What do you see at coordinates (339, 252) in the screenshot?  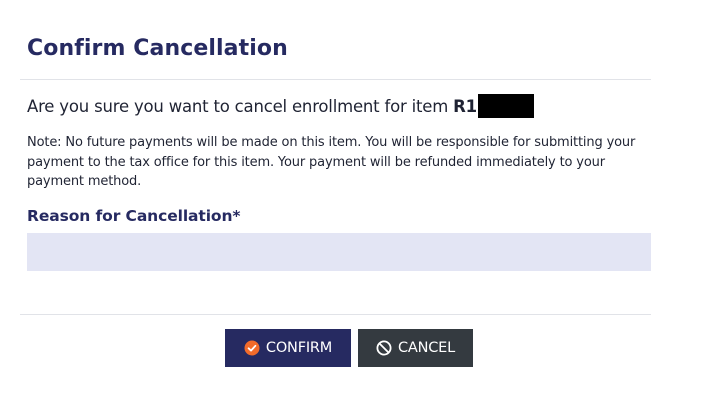 I see `reason-input` at bounding box center [339, 252].